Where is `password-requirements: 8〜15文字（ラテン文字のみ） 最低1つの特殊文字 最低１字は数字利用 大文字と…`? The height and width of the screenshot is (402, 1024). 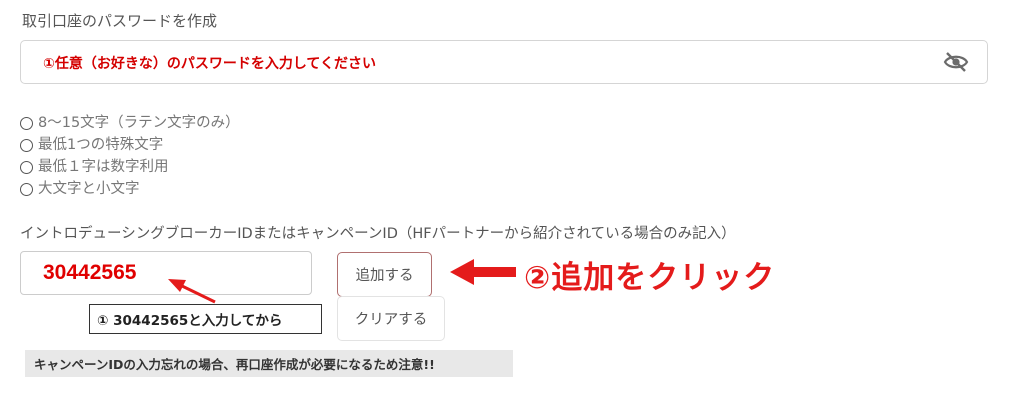 password-requirements: 8〜15文字（ラテン文字のみ） 最低1つの特殊文字 最低１字は数字利用 大文字と… is located at coordinates (130, 156).